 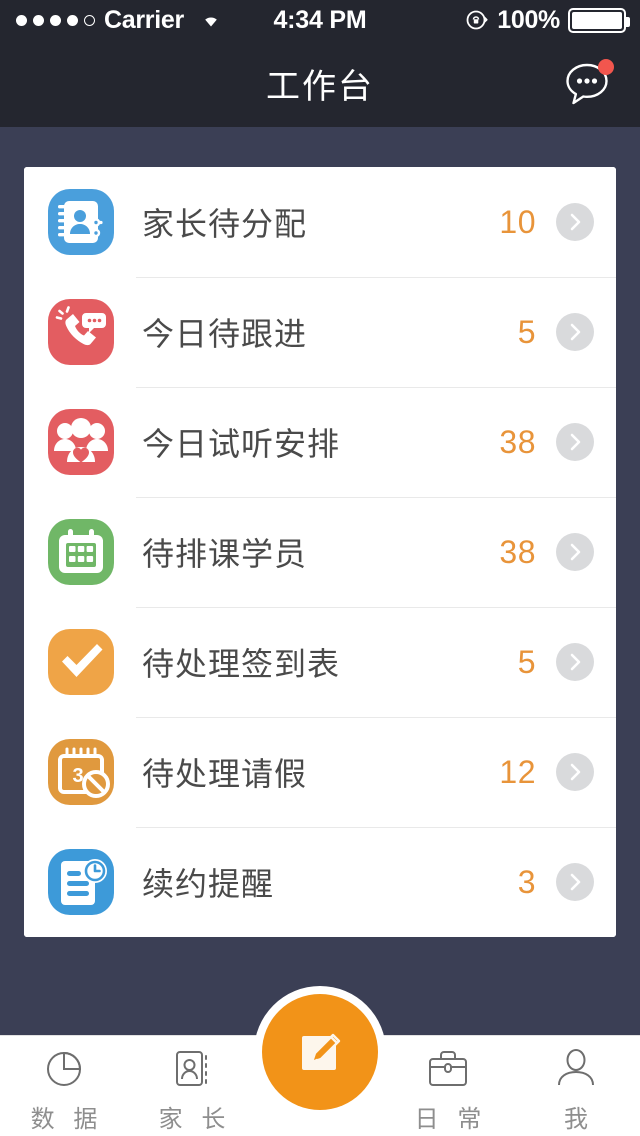 What do you see at coordinates (208, 884) in the screenshot?
I see `list-item-label: 续约提醒` at bounding box center [208, 884].